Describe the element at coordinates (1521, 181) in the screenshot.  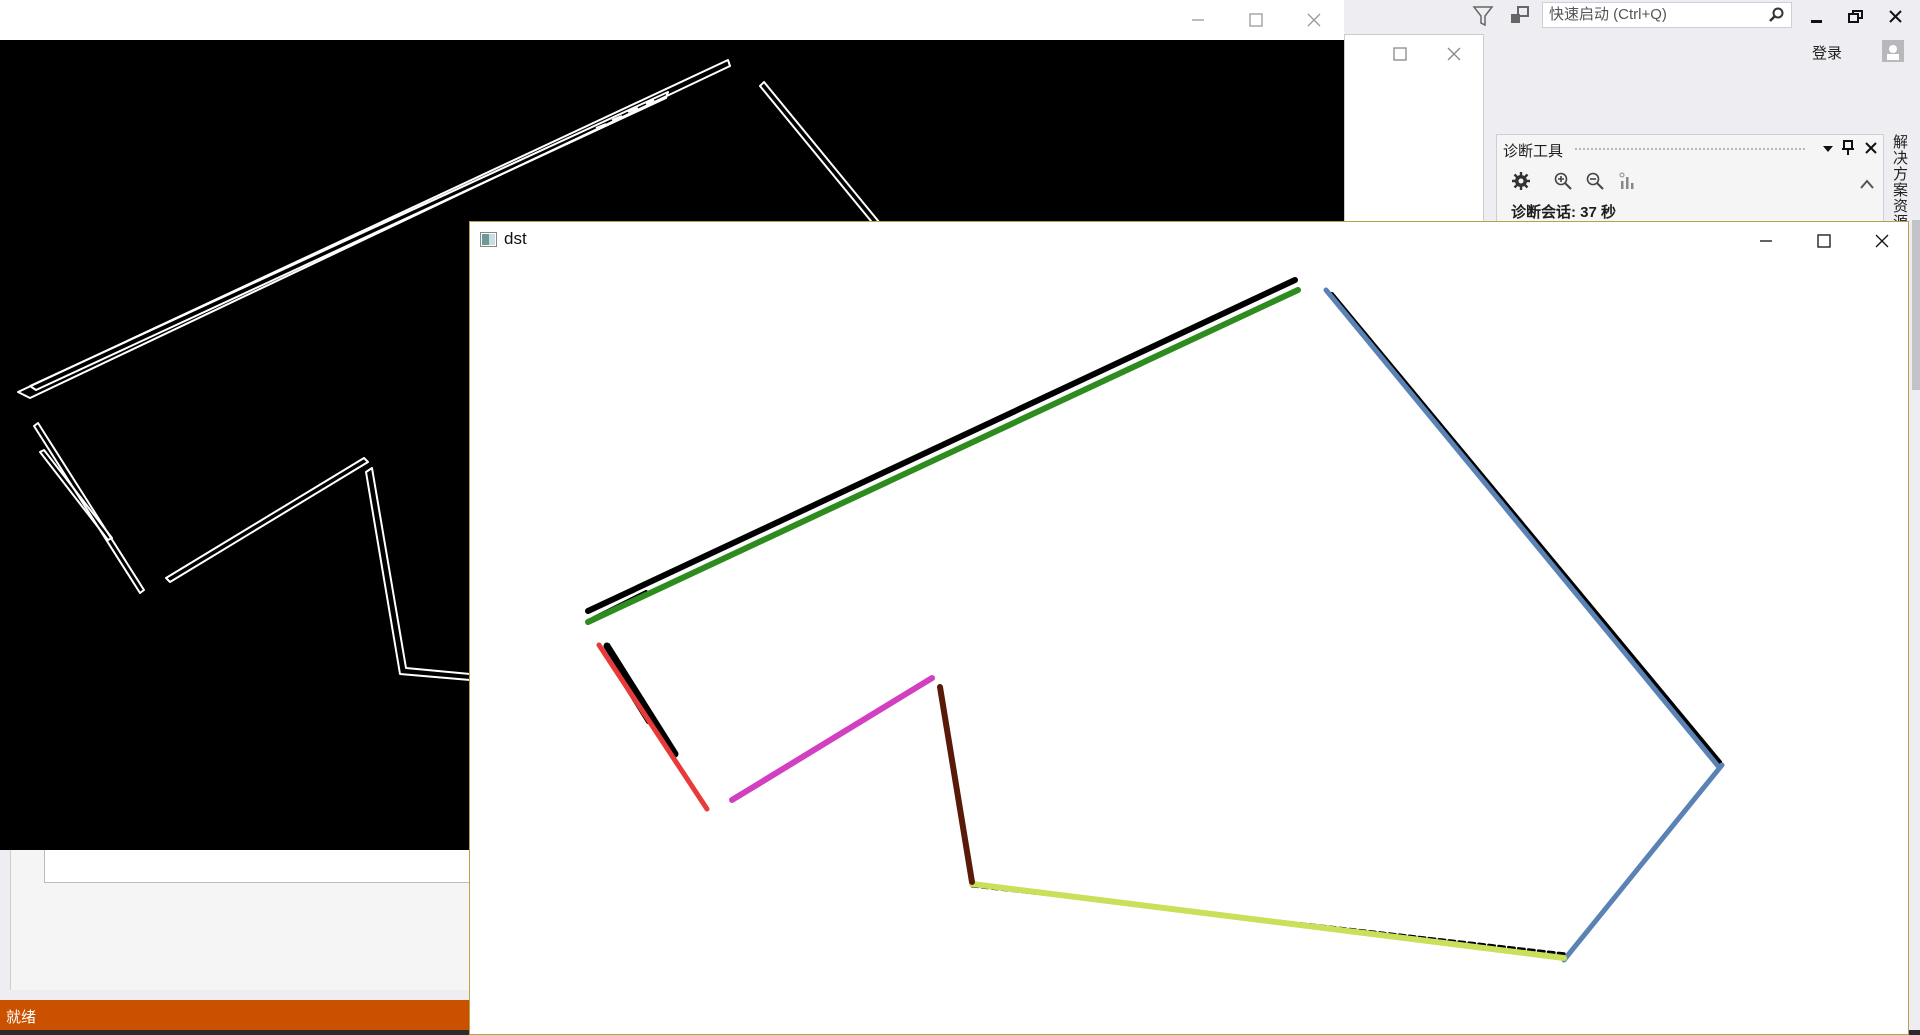
I see `settings-gear-icon` at that location.